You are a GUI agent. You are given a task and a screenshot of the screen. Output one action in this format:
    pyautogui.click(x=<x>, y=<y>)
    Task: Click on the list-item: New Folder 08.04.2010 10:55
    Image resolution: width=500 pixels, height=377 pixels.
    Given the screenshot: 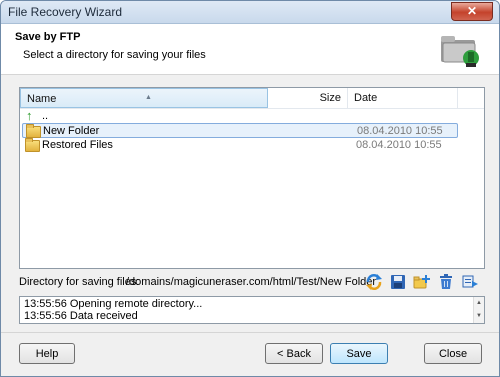 What is the action you would take?
    pyautogui.click(x=240, y=130)
    